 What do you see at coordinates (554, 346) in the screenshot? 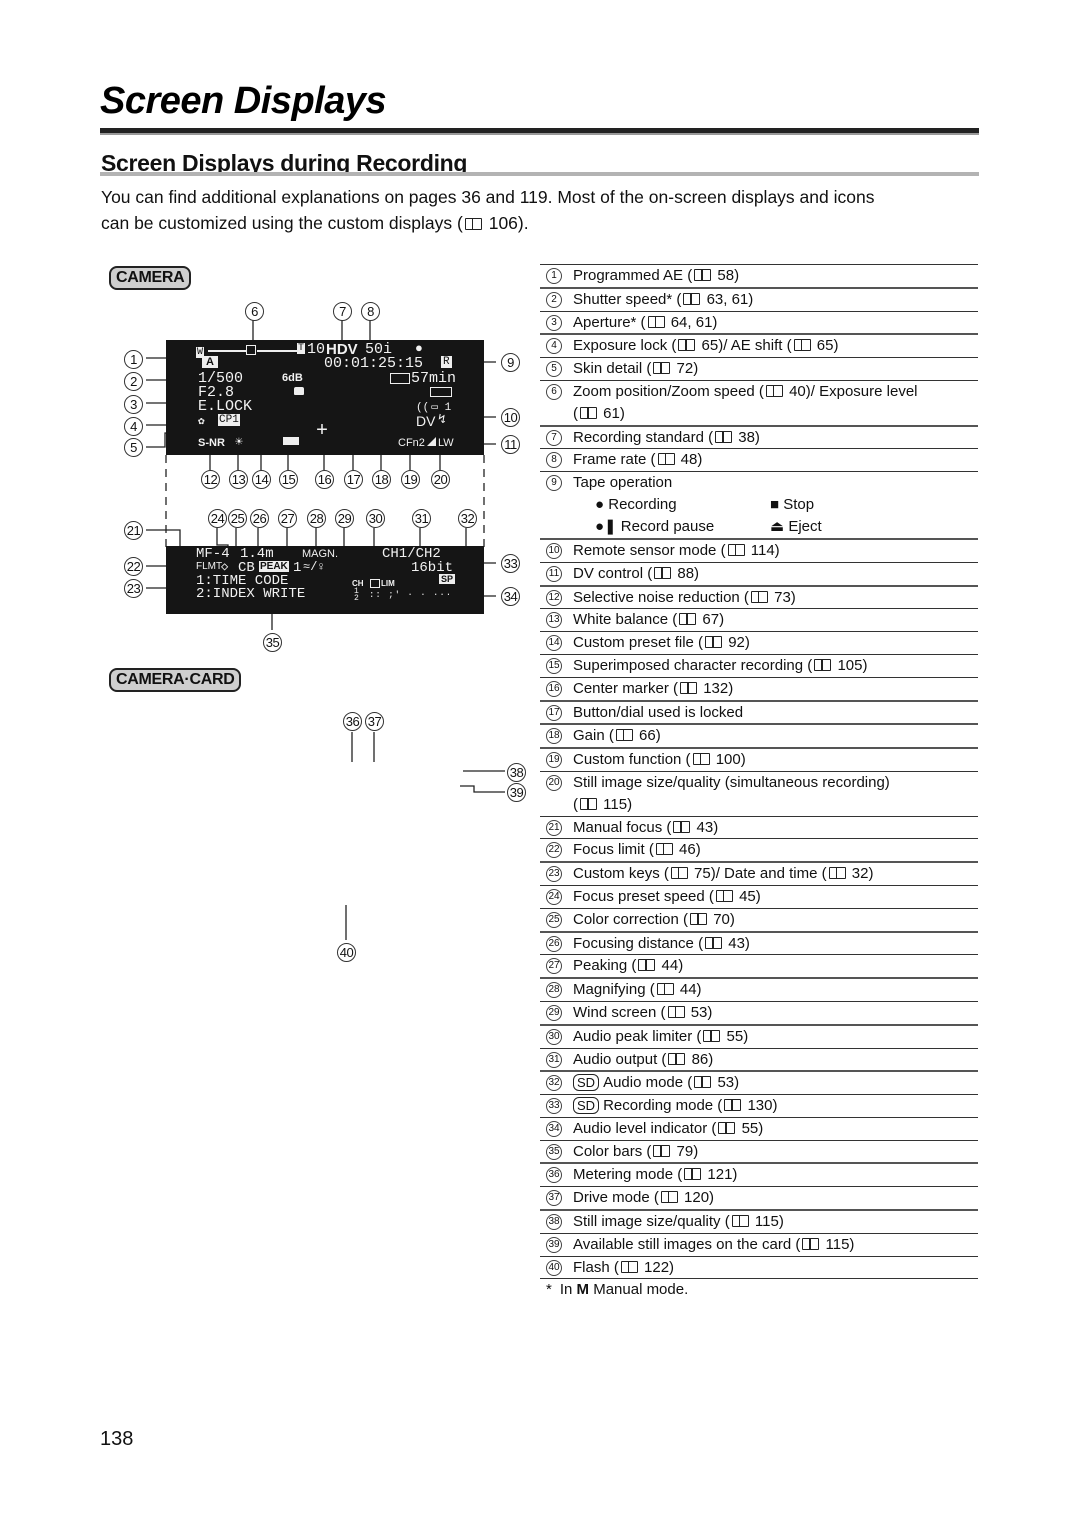
I see `legend-number: 4` at bounding box center [554, 346].